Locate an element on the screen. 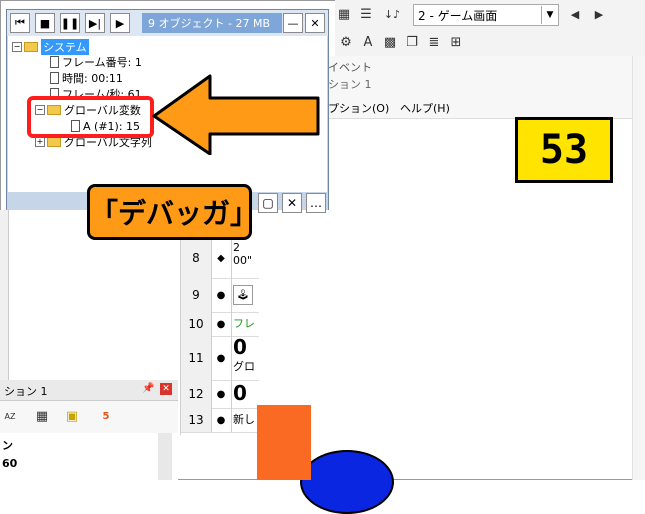 The height and width of the screenshot is (514, 645). list-icon: ☰ is located at coordinates (366, 14).